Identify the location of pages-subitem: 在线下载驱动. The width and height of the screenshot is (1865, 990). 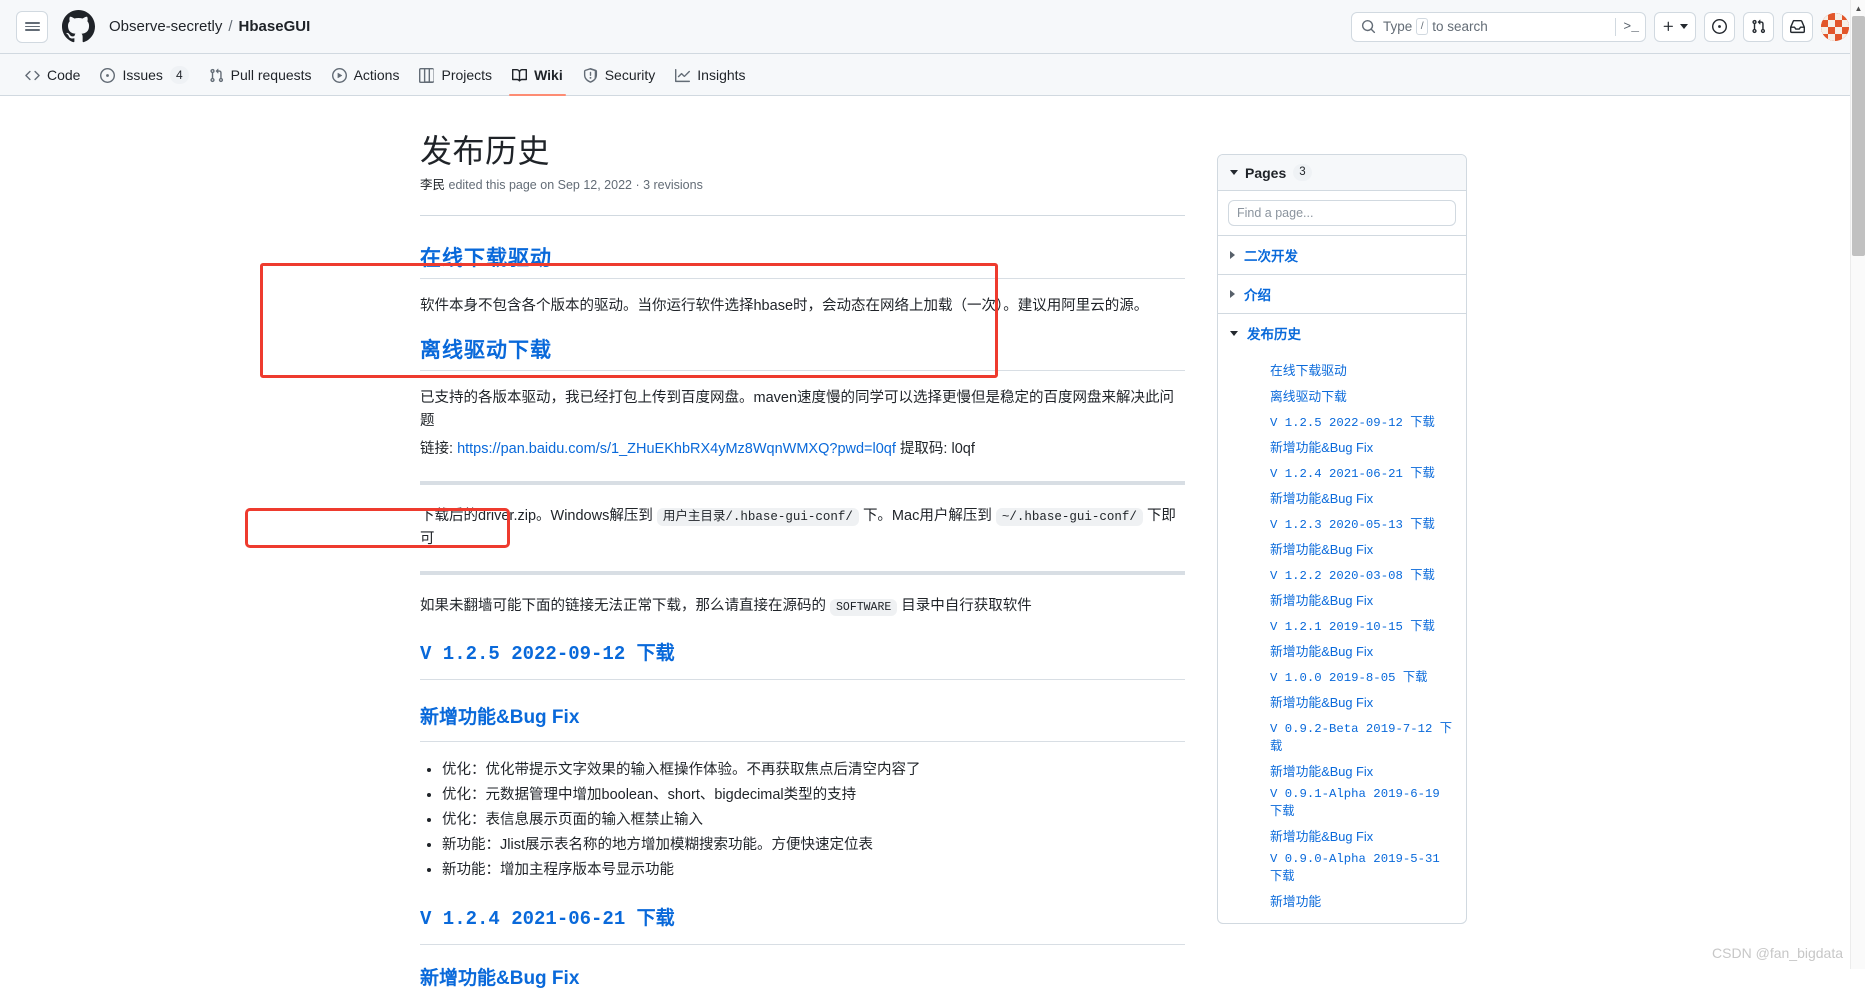
(1342, 369).